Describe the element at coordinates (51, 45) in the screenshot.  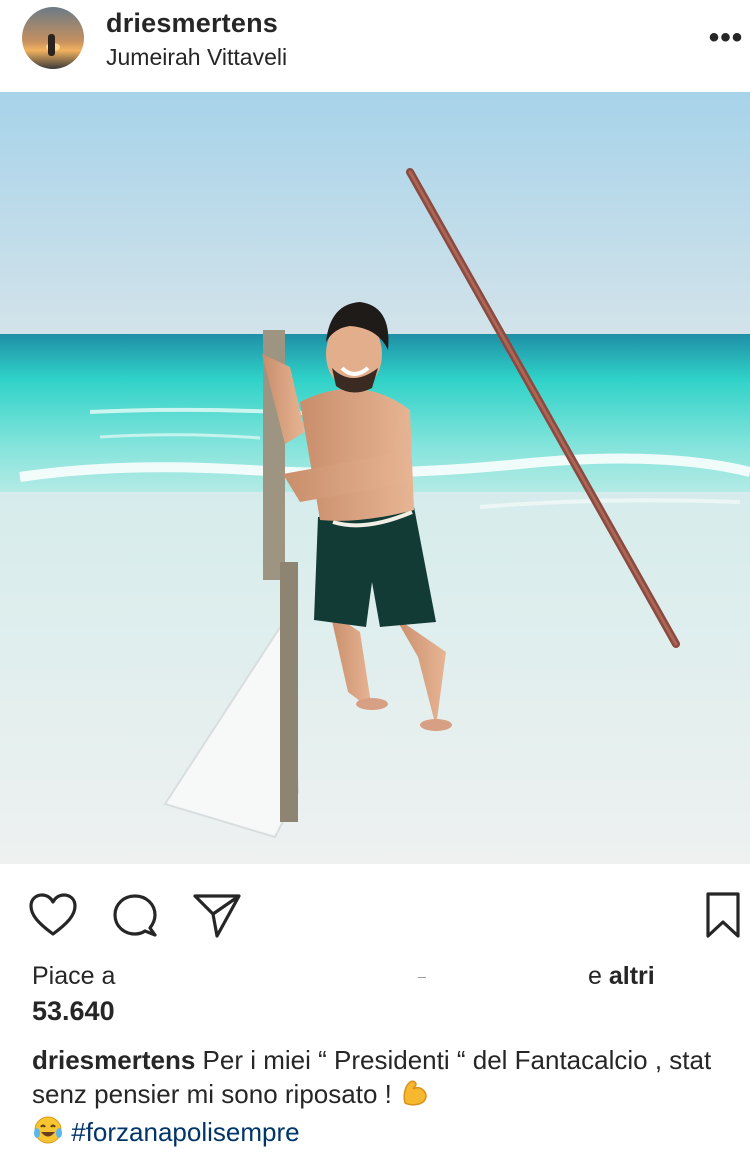
I see `avatar-figure` at that location.